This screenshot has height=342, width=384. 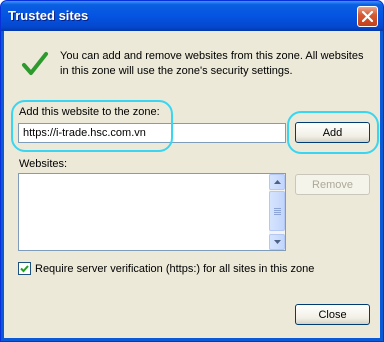 I want to click on checkbox-check-icon, so click(x=24, y=269).